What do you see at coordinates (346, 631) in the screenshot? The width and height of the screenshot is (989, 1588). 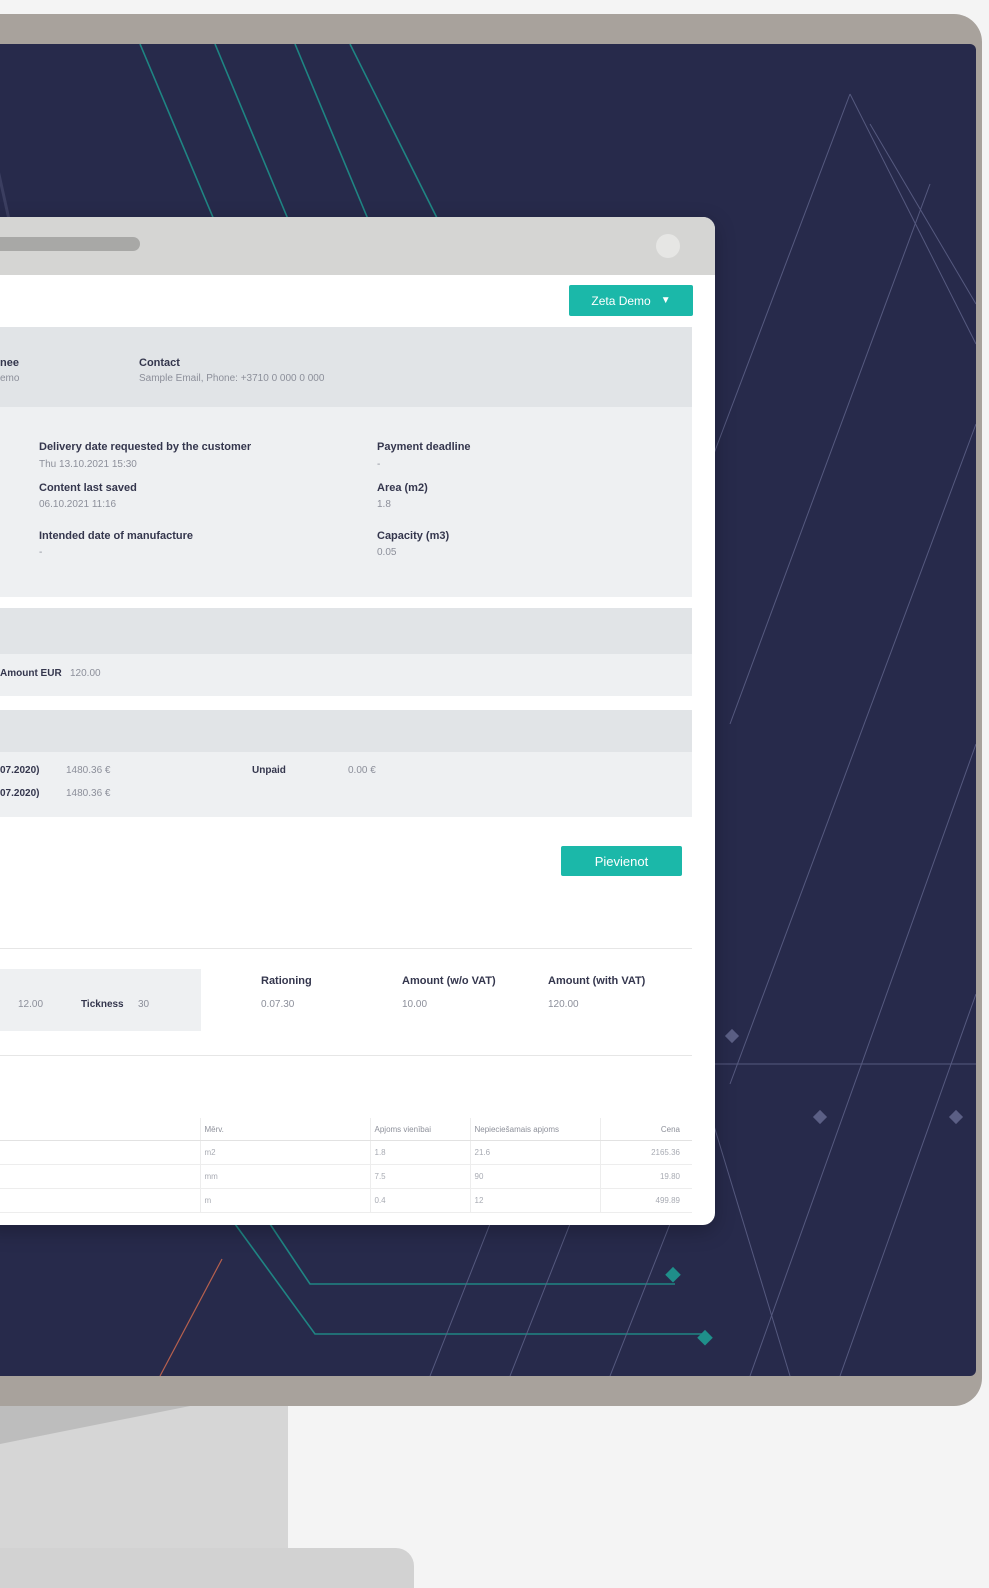 I see `amount-section-header` at bounding box center [346, 631].